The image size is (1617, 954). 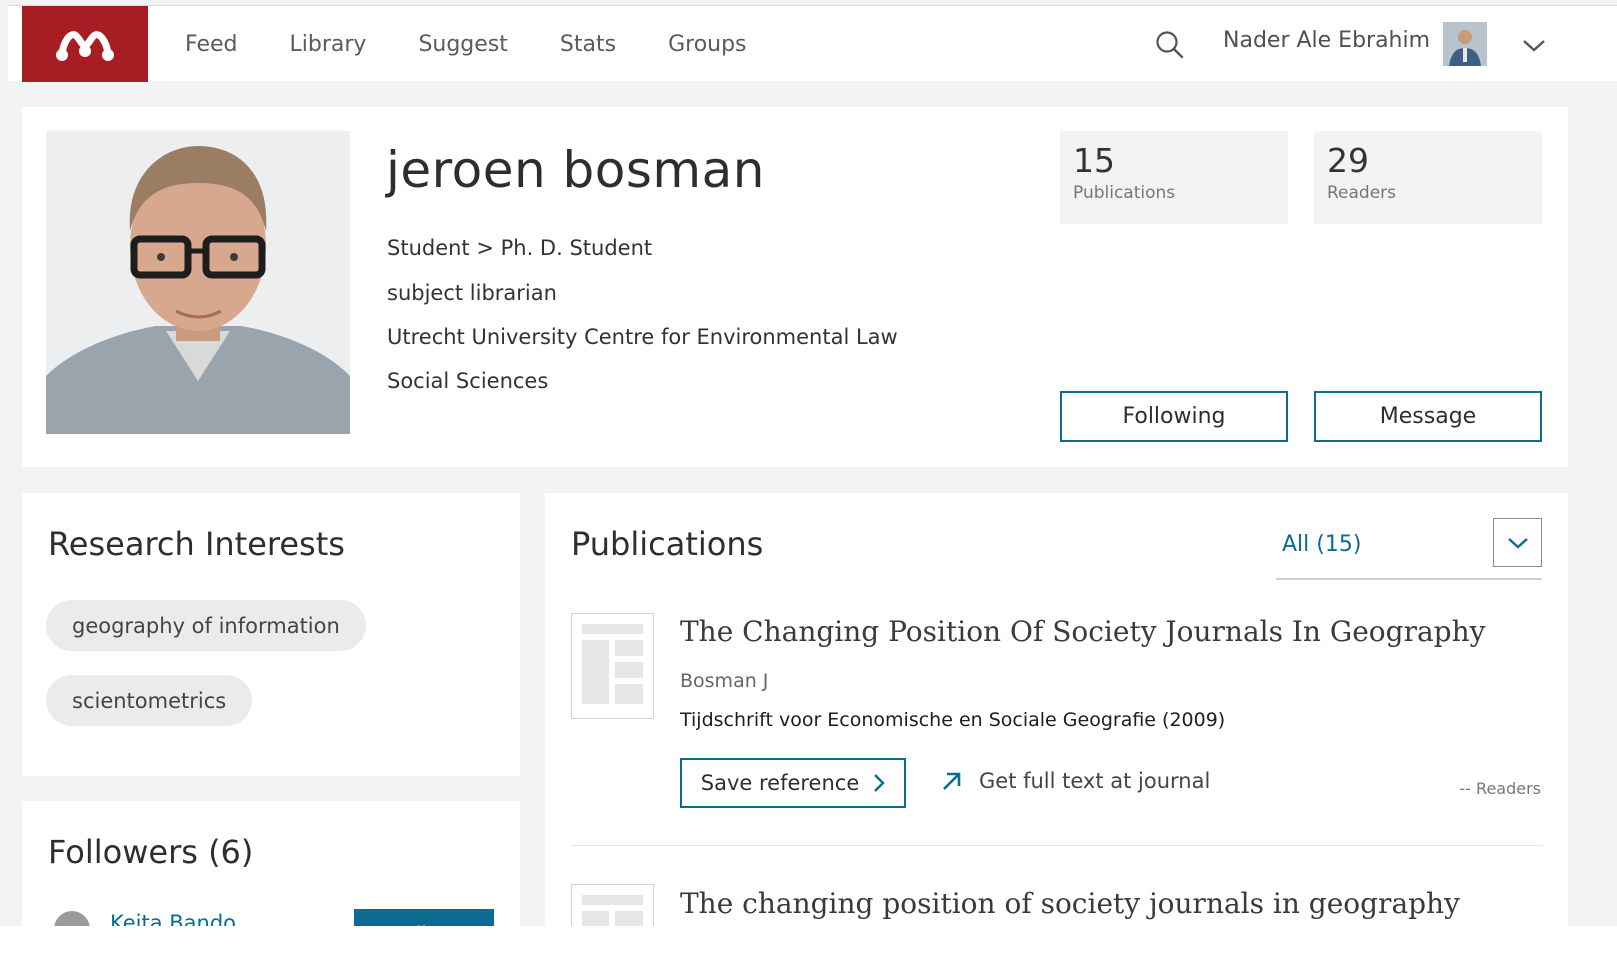 I want to click on window-bottom-edge, so click(x=808, y=940).